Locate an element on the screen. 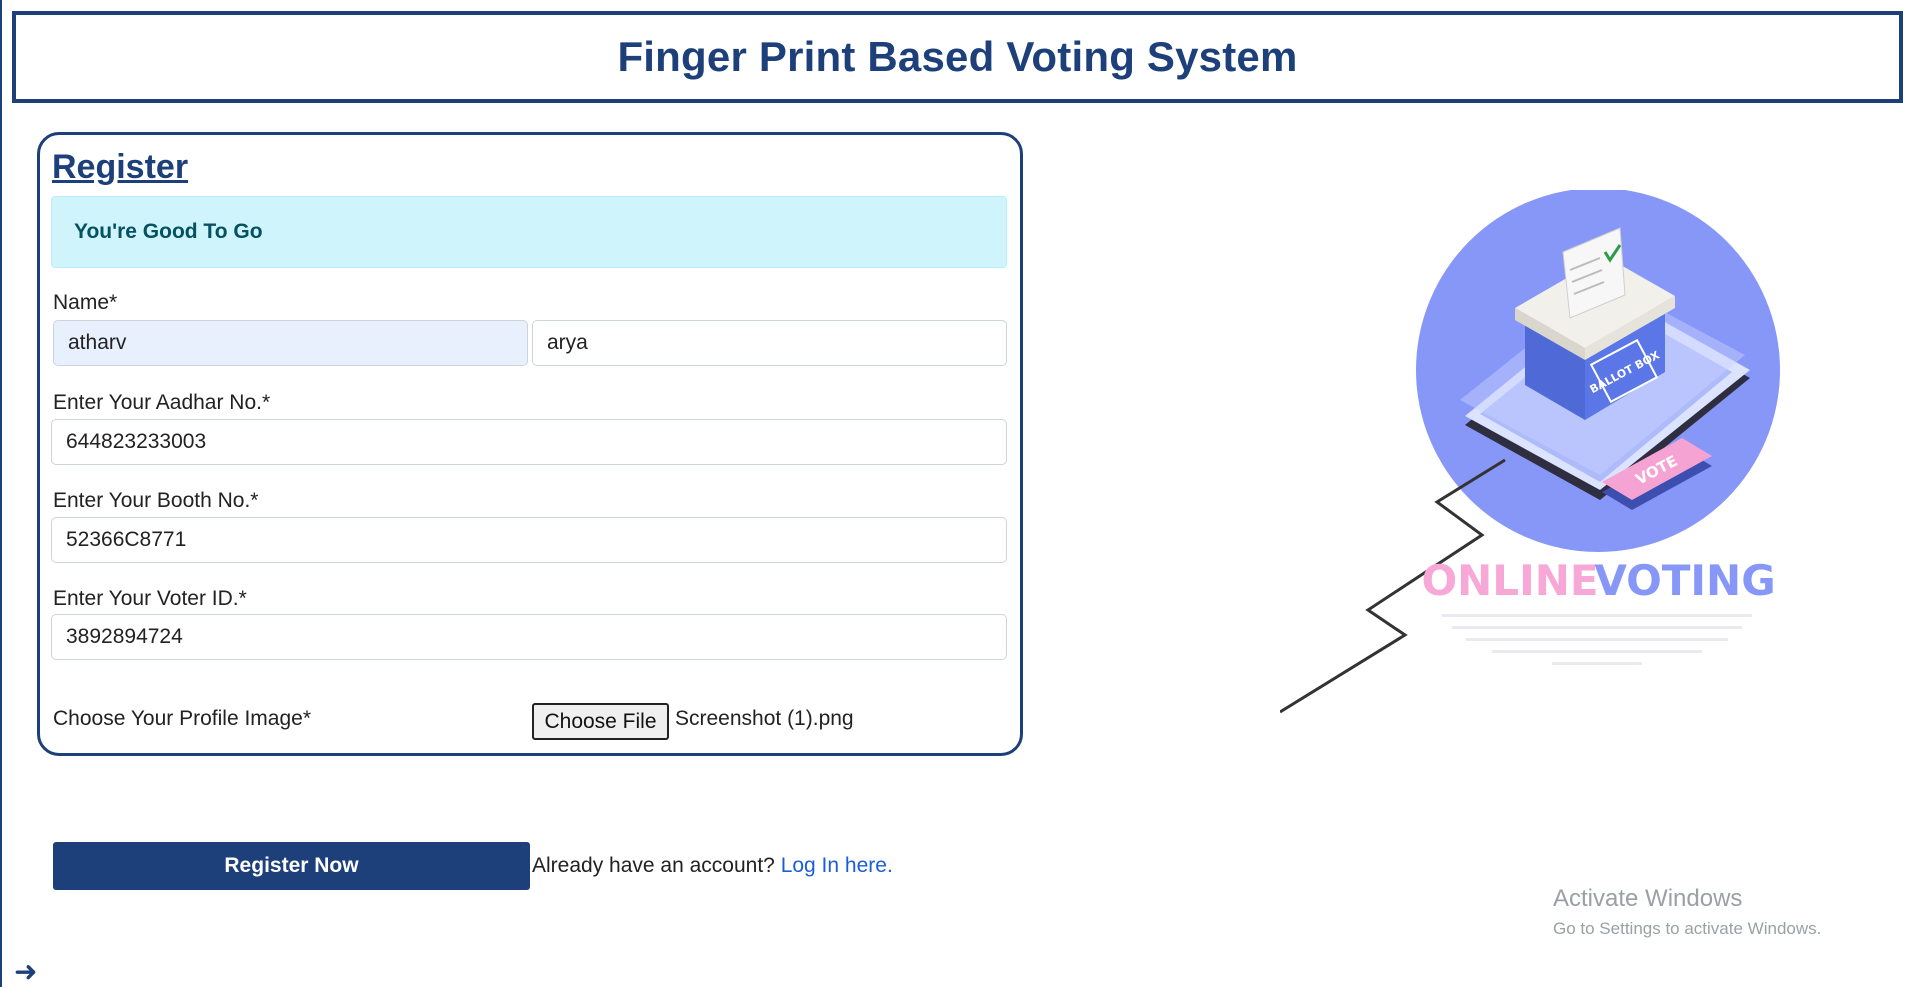 This screenshot has width=1918, height=988. voter-id-input: 3892894724 is located at coordinates (529, 637).